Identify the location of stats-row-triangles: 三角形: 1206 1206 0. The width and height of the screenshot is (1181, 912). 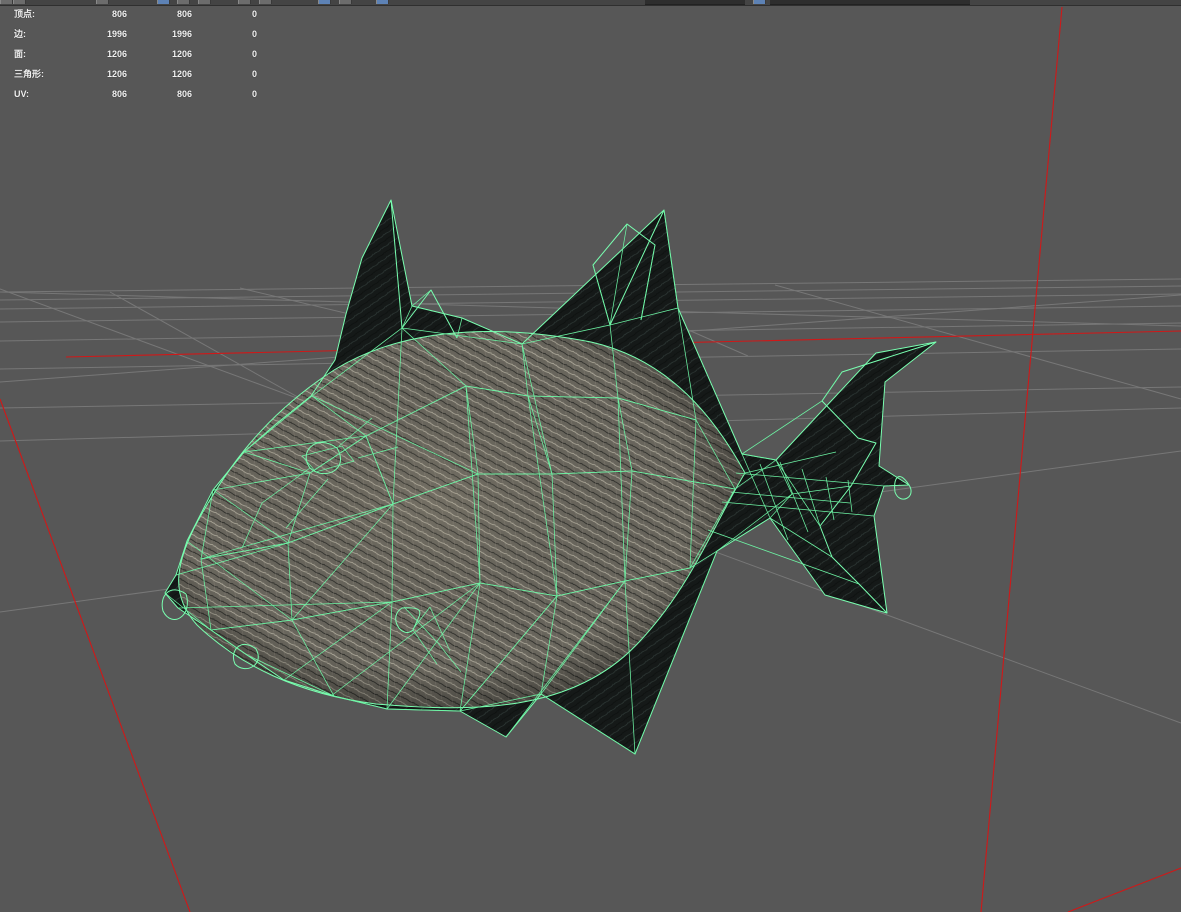
(141, 74).